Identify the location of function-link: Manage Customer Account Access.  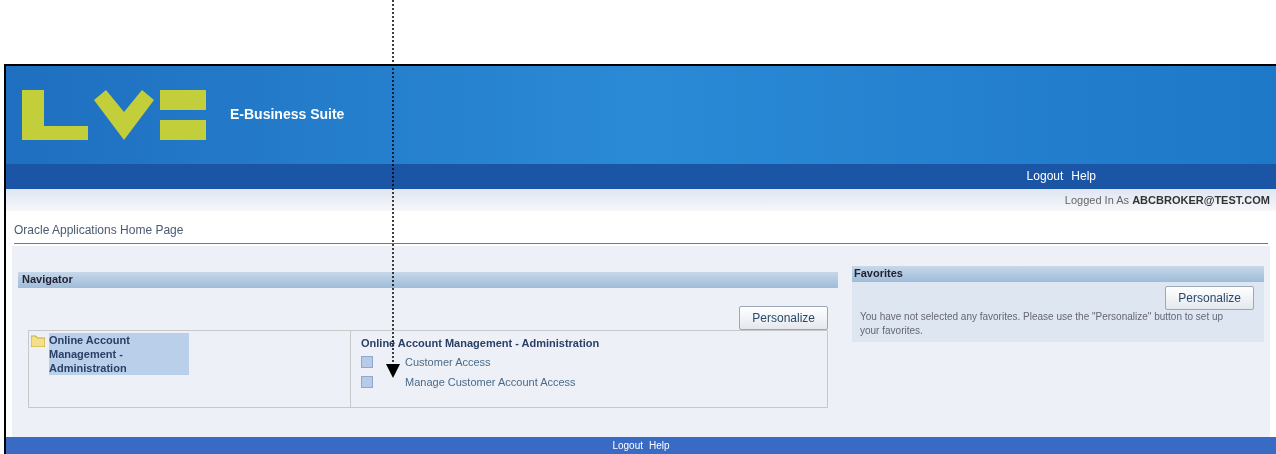
(490, 382).